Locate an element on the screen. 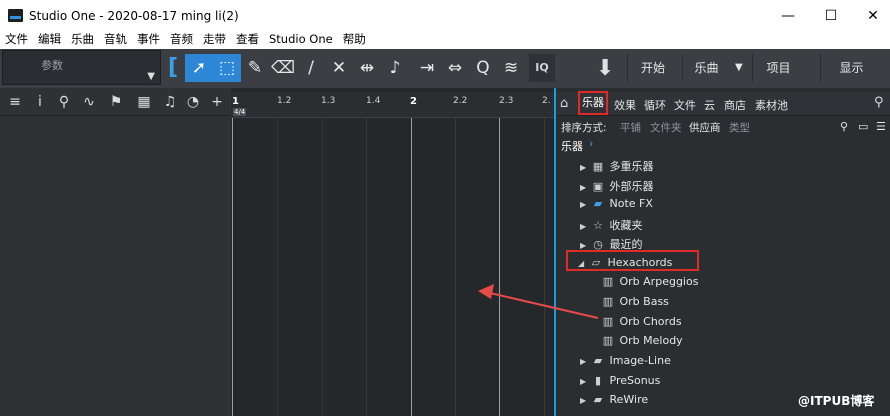 Image resolution: width=890 pixels, height=416 pixels. watermark: @ITPUB博客 is located at coordinates (836, 401).